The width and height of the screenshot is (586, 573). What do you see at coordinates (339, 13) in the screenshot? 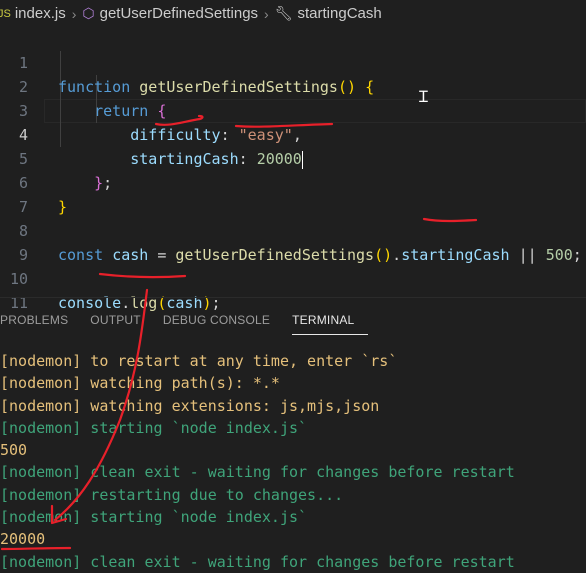
I see `breadcrumb-property-label: startingCash` at bounding box center [339, 13].